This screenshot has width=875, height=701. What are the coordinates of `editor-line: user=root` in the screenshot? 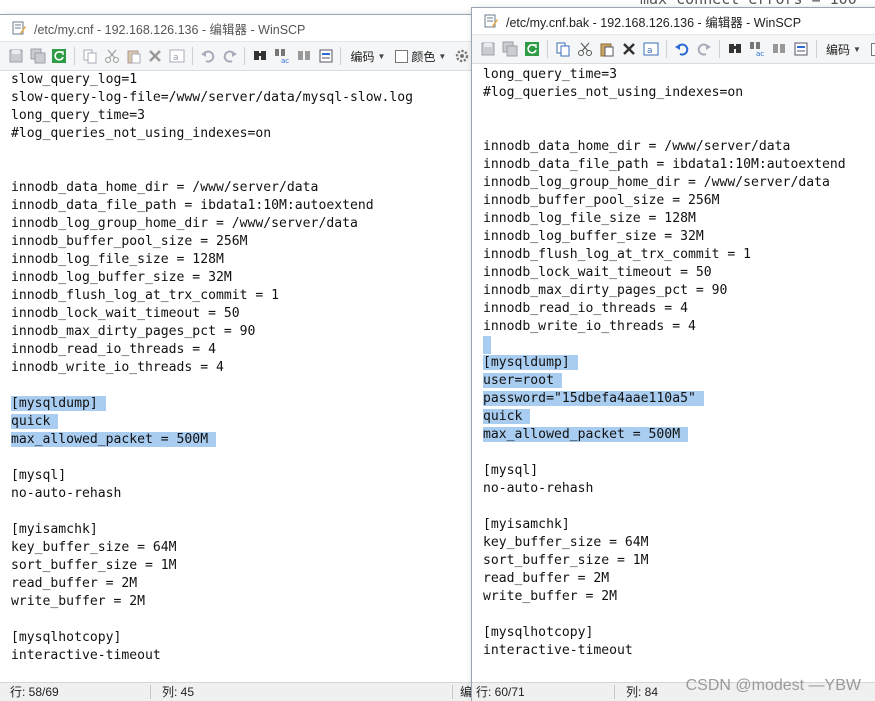 It's located at (522, 381).